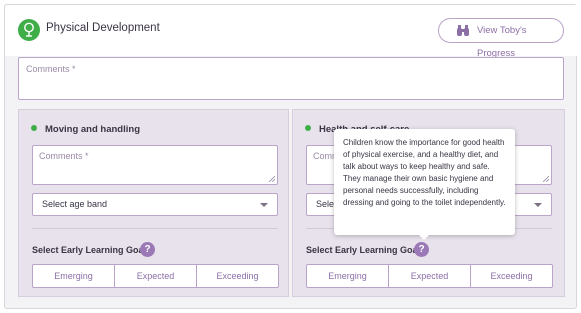  What do you see at coordinates (155, 228) in the screenshot?
I see `divider` at bounding box center [155, 228].